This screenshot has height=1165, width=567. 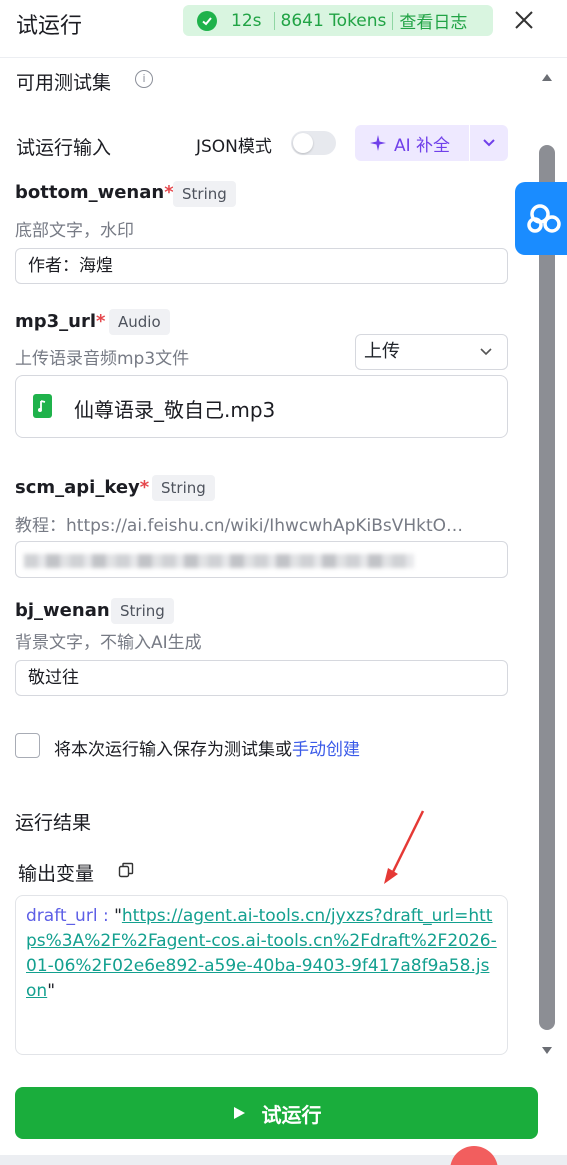 I want to click on scroll-down-icon, so click(x=547, y=1051).